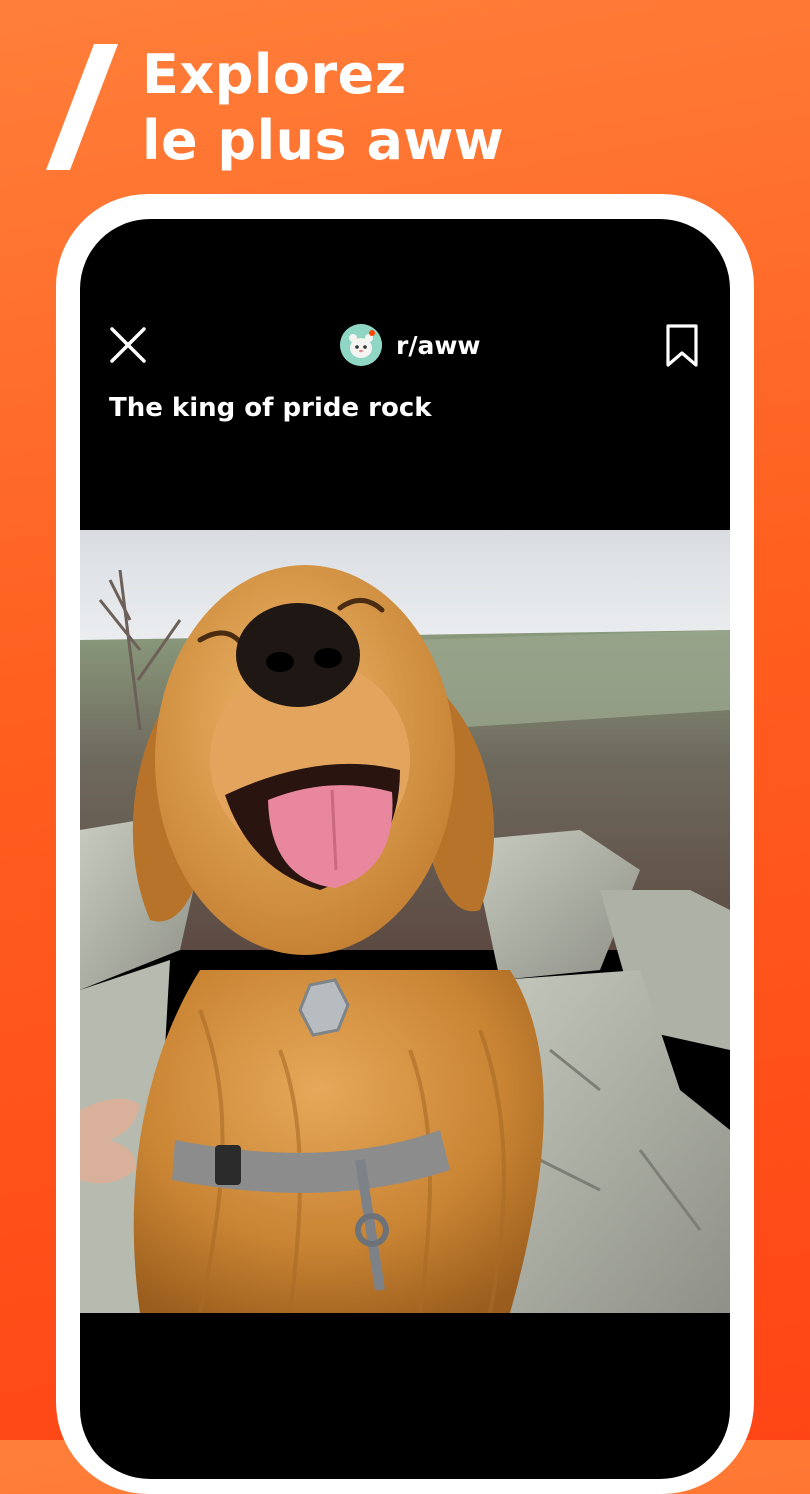 The height and width of the screenshot is (1494, 810). What do you see at coordinates (128, 345) in the screenshot?
I see `close-icon` at bounding box center [128, 345].